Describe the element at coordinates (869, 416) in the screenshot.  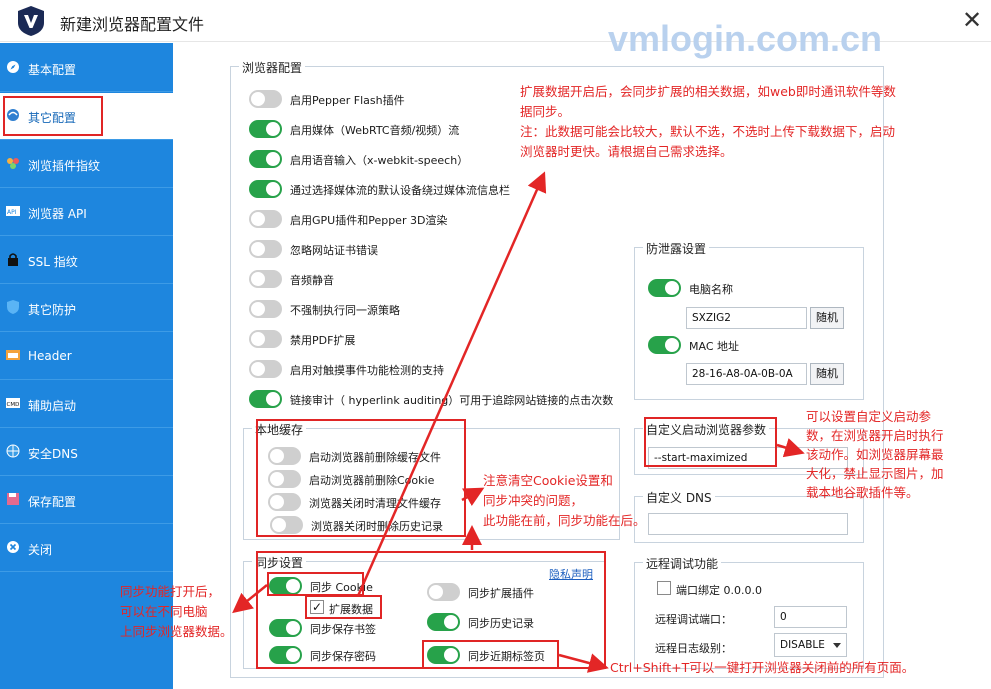
I see `annotation-line: 可以设置自定义启动参` at that location.